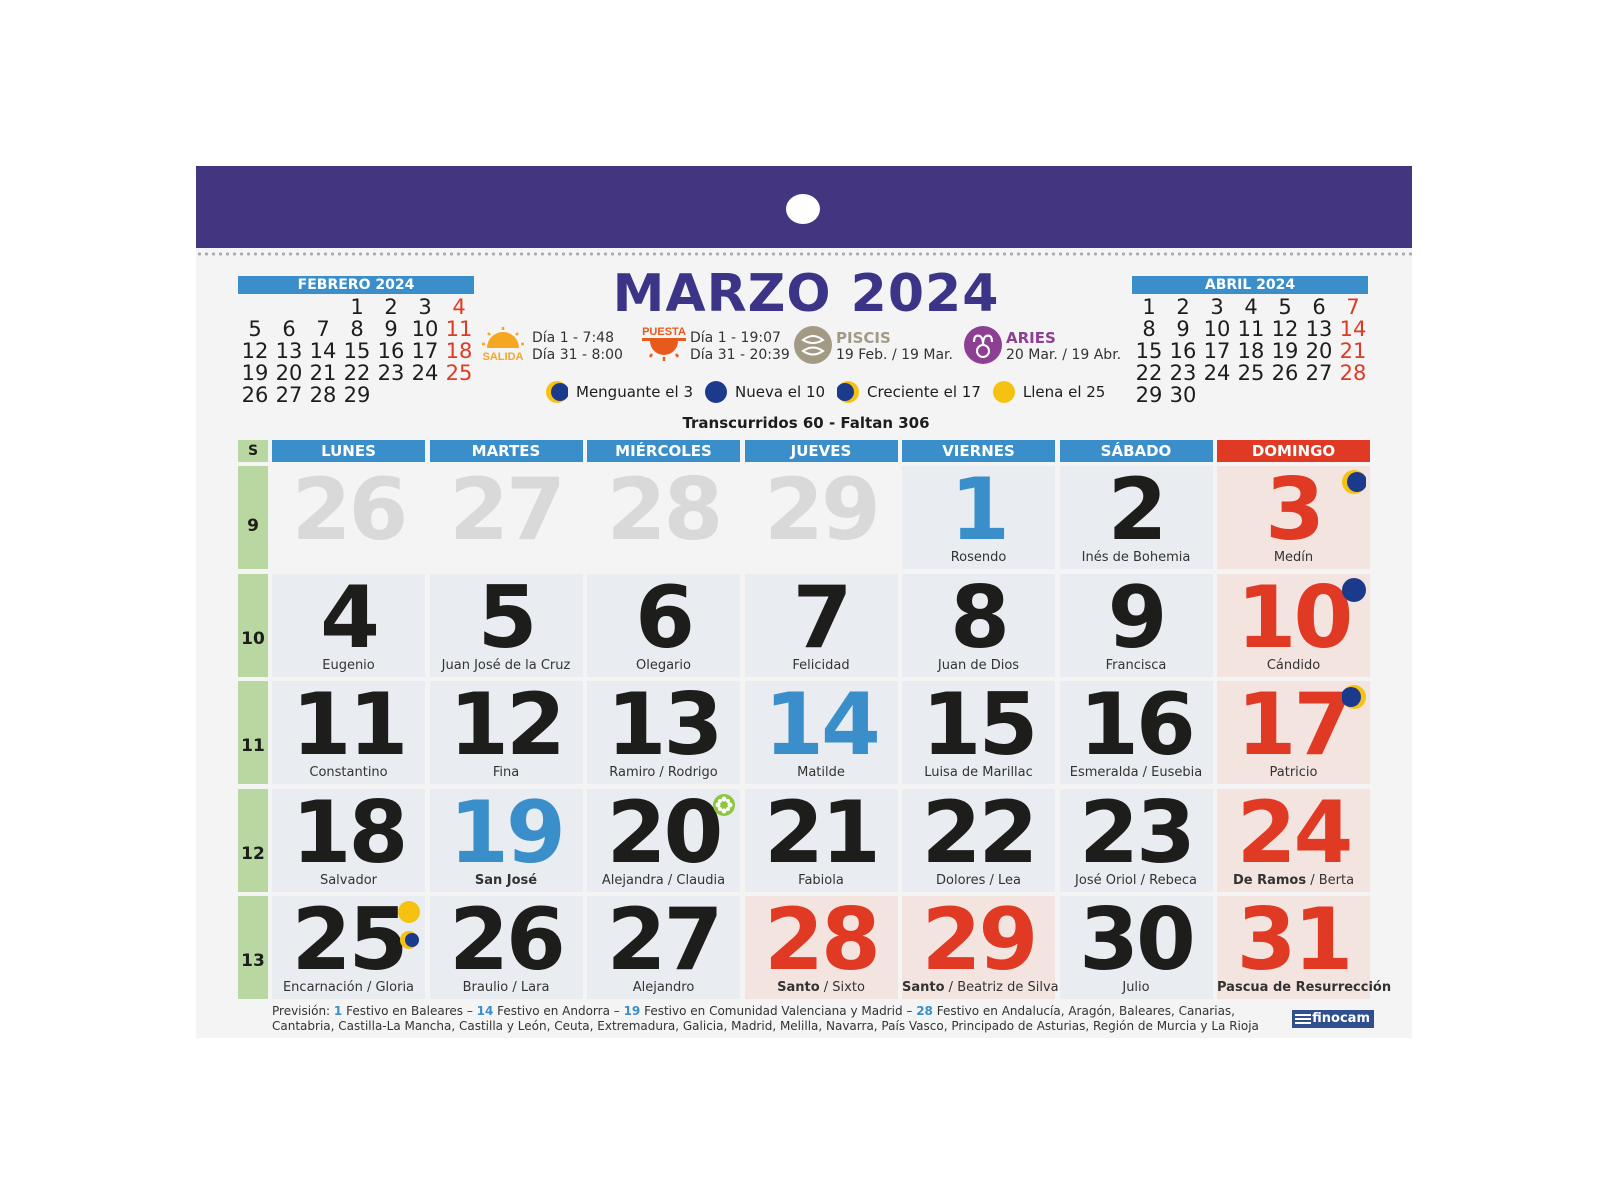  Describe the element at coordinates (1319, 307) in the screenshot. I see `mini-day: 6` at that location.